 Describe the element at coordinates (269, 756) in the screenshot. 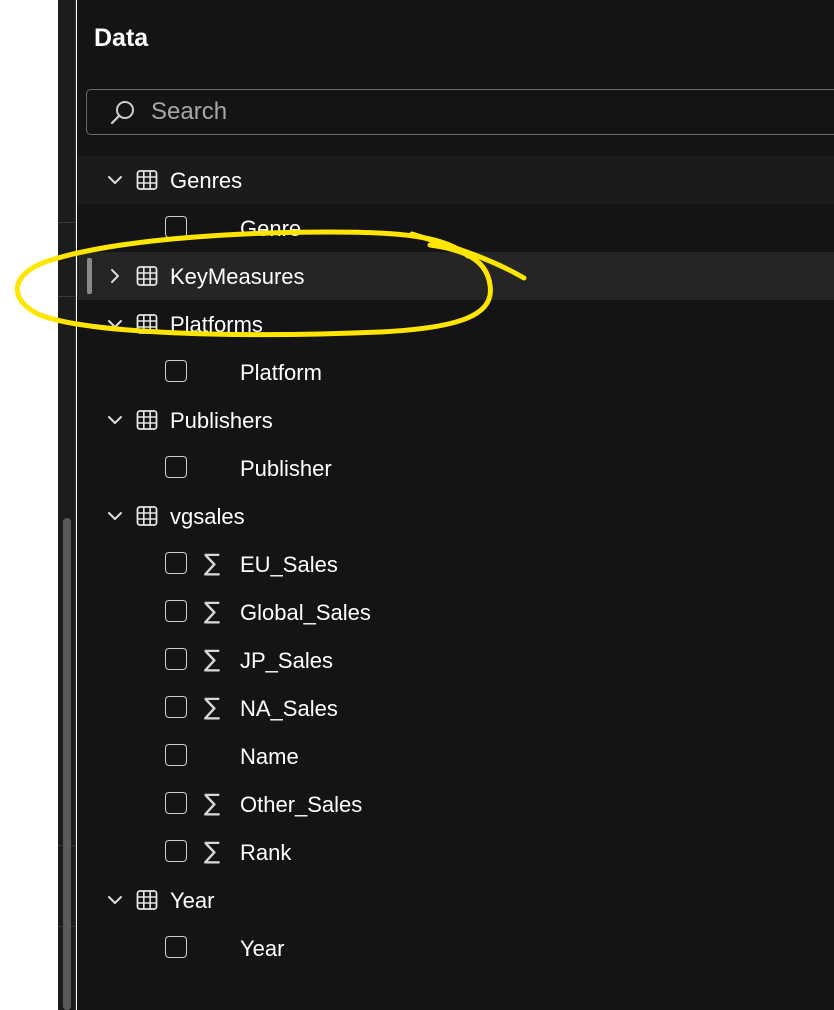

I see `field-name: Name` at that location.